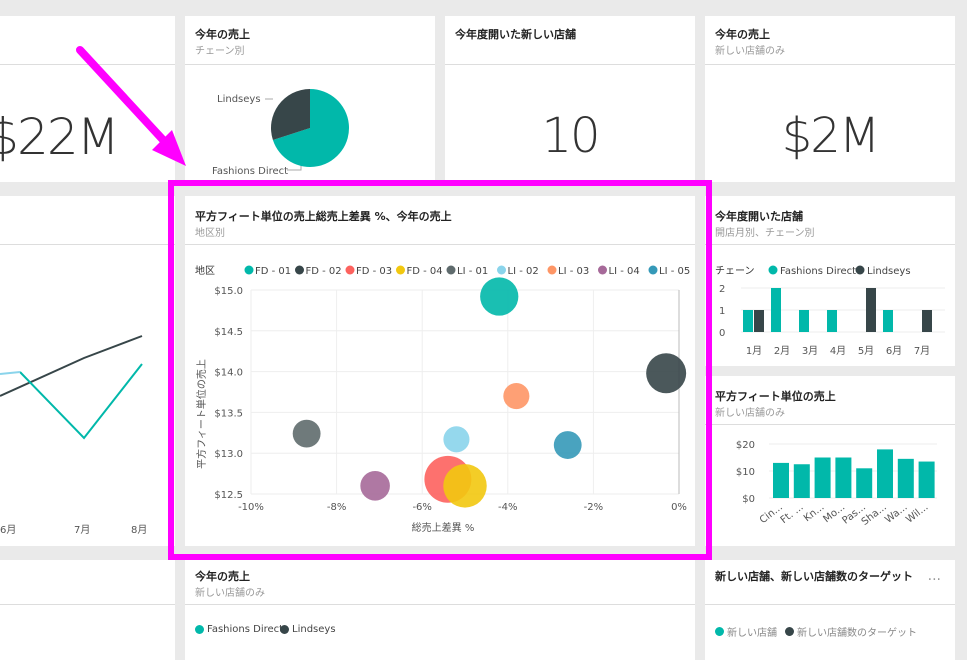 The width and height of the screenshot is (967, 660). I want to click on tile-title: 今年度開いた店舗, so click(759, 216).